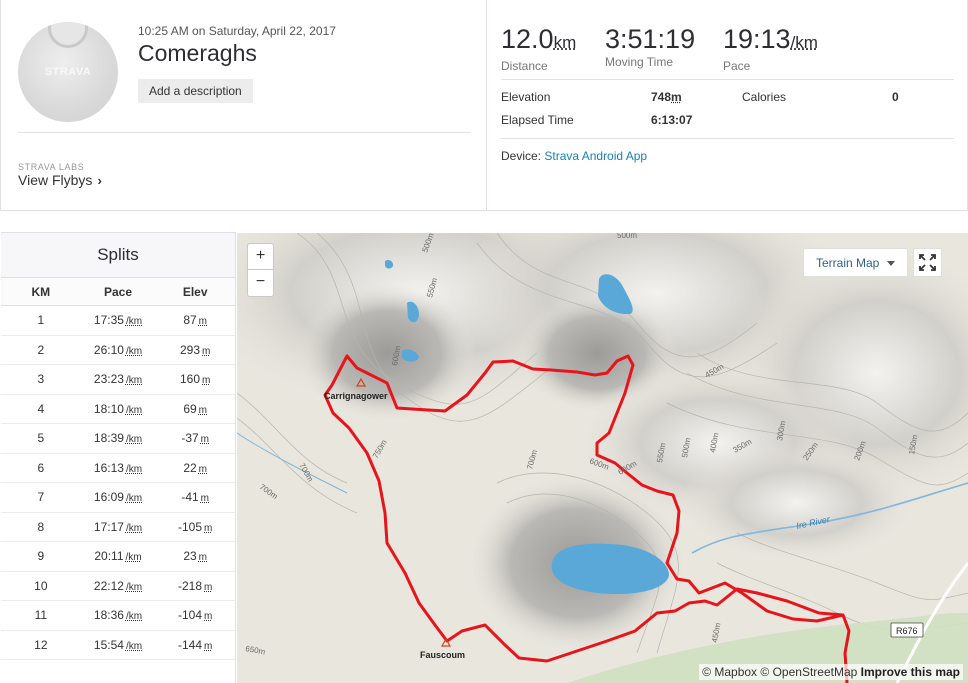 This screenshot has height=683, width=968. I want to click on stat-pace: 19:13/km Pace, so click(770, 47).